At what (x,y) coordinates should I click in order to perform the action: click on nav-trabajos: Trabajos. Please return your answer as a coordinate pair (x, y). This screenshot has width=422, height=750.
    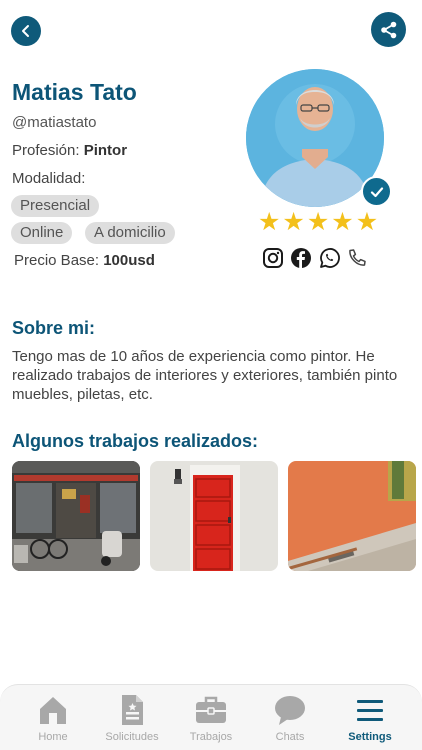
    Looking at the image, I should click on (211, 717).